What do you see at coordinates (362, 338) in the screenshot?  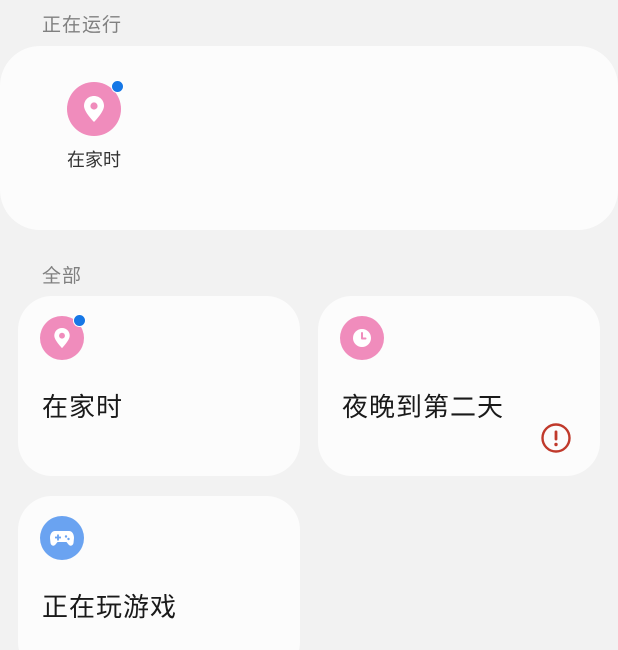 I see `clock-icon` at bounding box center [362, 338].